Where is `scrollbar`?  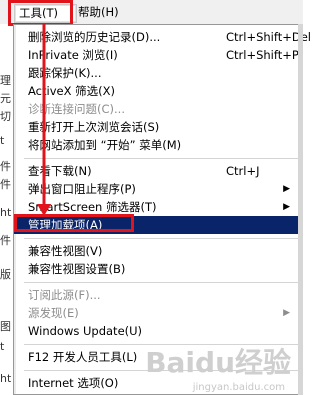 scrollbar is located at coordinates (300, 209).